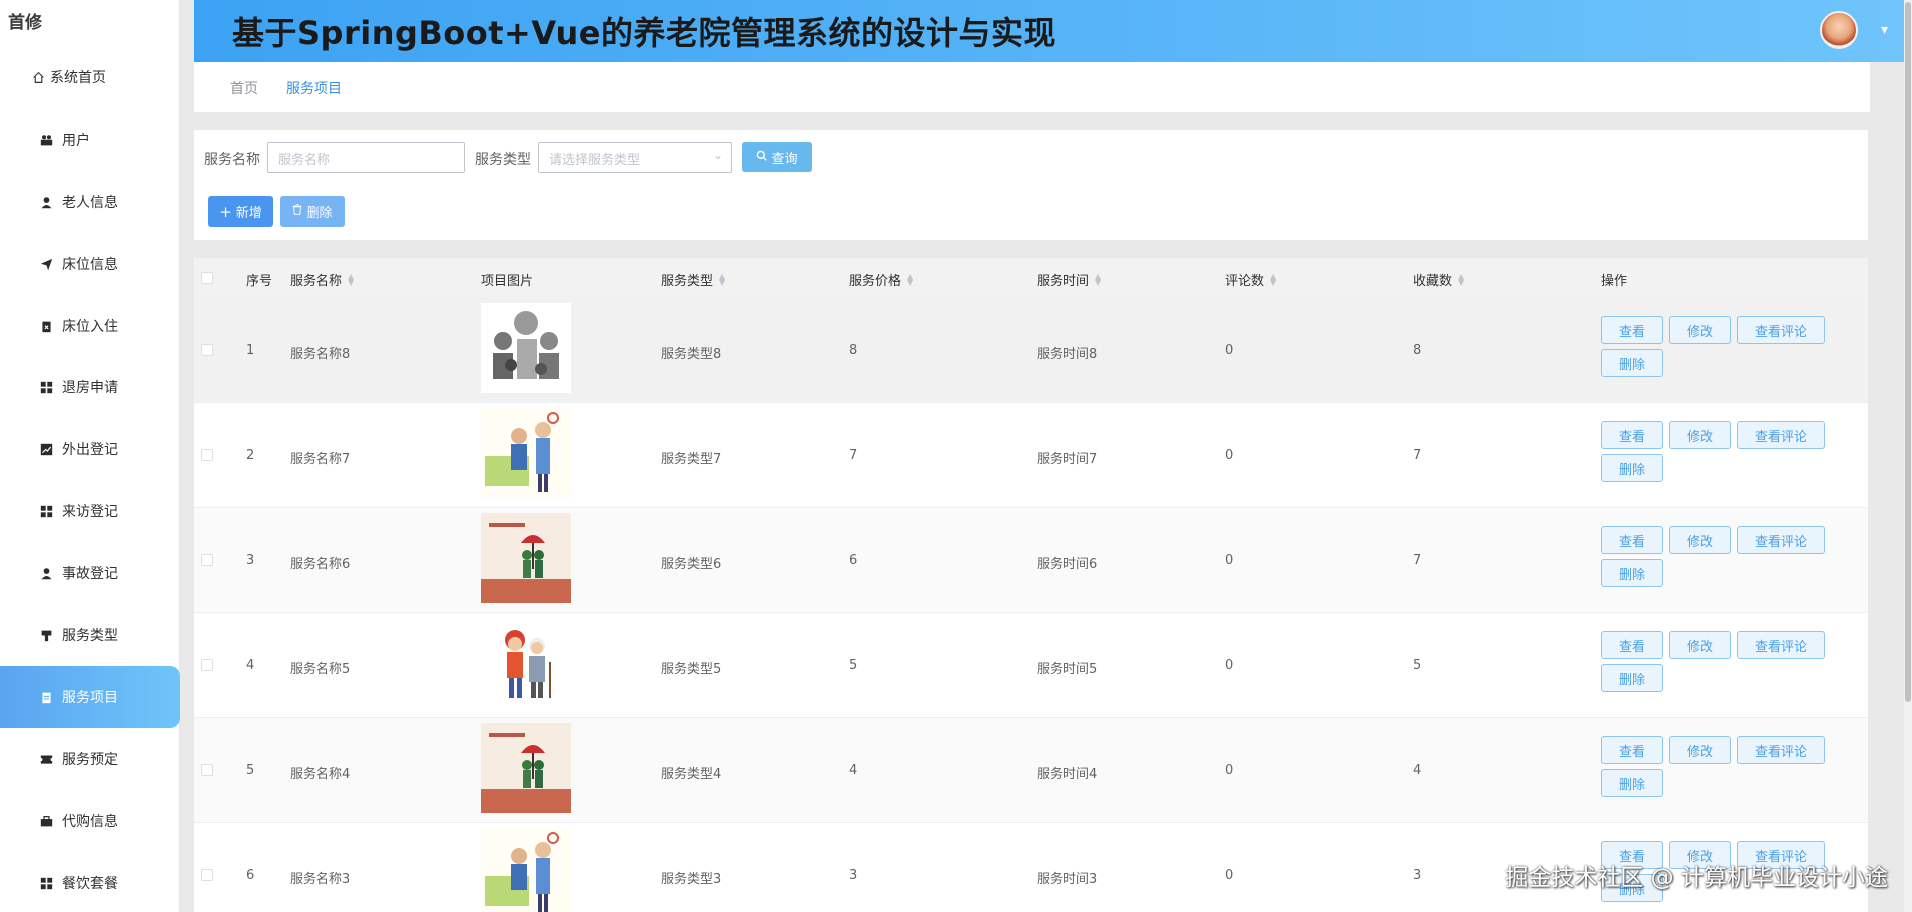 The width and height of the screenshot is (1912, 912). What do you see at coordinates (1031, 350) in the screenshot?
I see `table-row: 1 服务名称8 服务类型8 8 服务时间8 0 8 查看 修改 查看评论 删除` at bounding box center [1031, 350].